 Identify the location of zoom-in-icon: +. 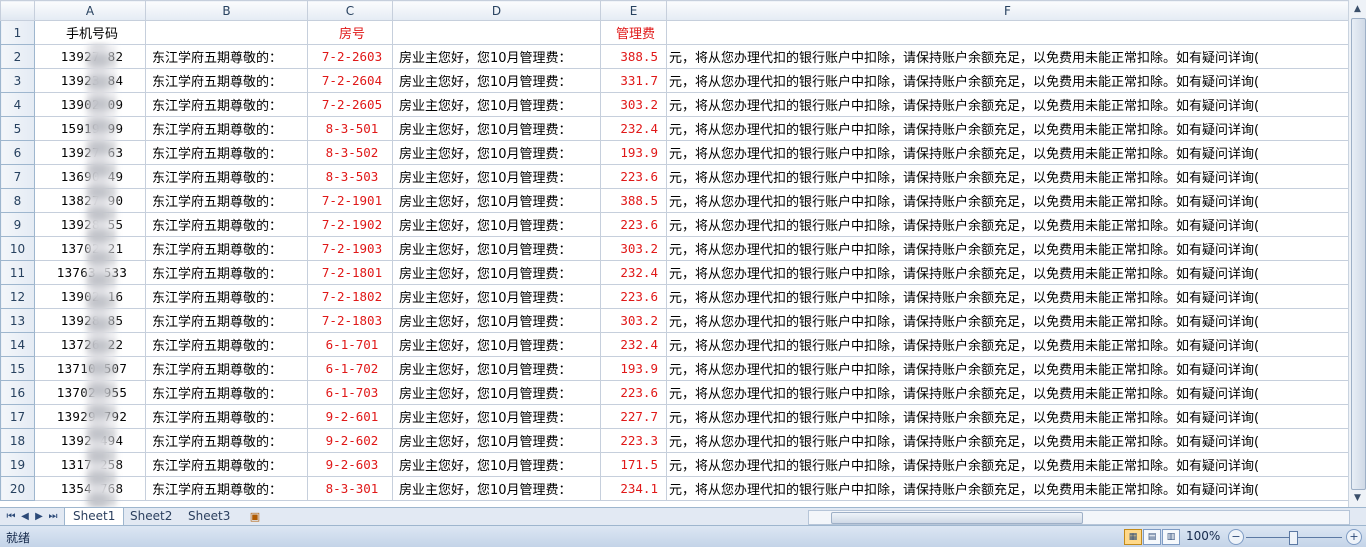
(1354, 537).